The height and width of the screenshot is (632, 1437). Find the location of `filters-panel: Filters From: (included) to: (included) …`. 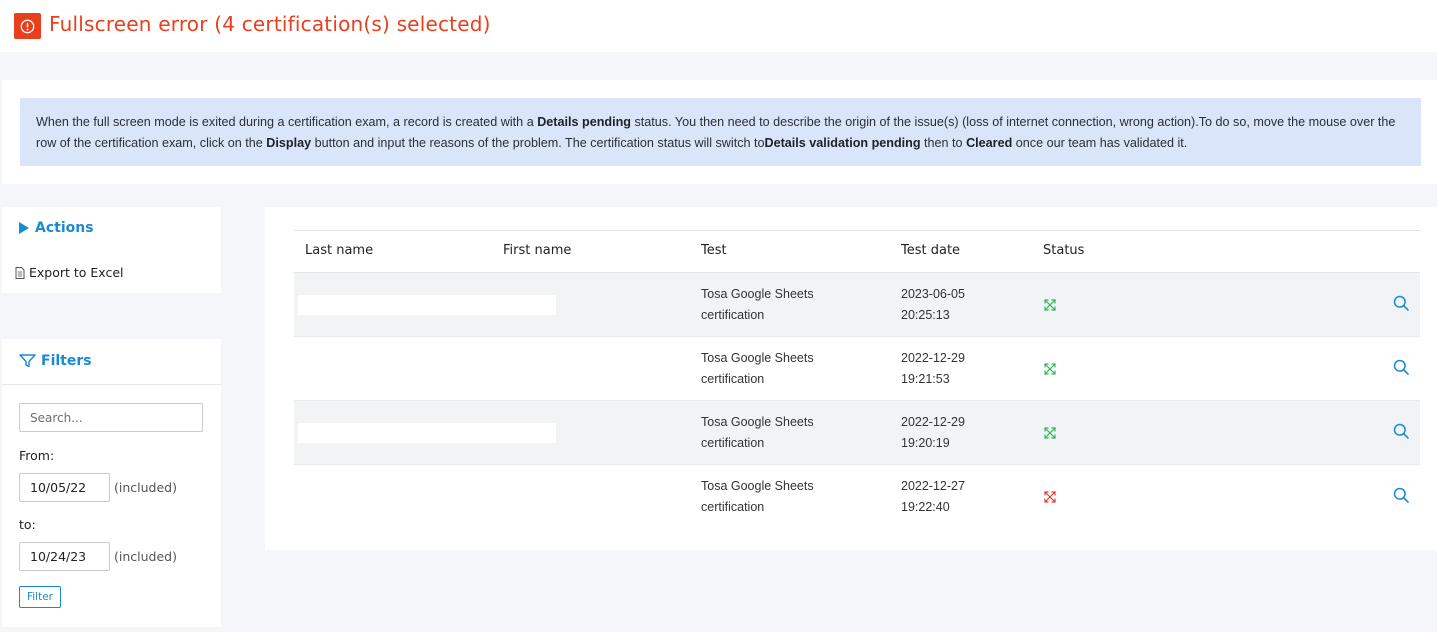

filters-panel: Filters From: (included) to: (included) … is located at coordinates (111, 483).